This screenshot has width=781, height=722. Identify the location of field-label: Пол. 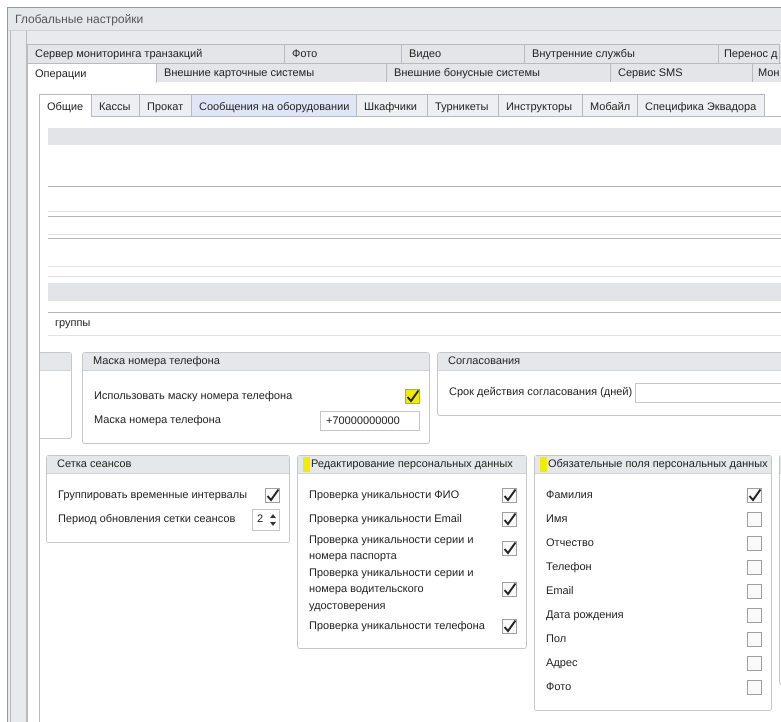
(556, 640).